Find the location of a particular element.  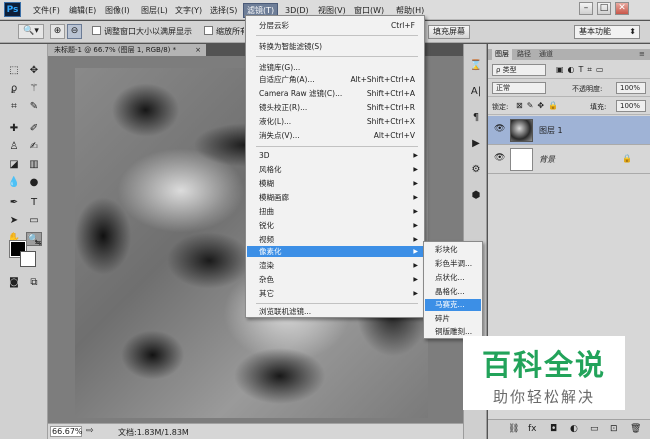

delete-layer-icon: 🗑 is located at coordinates (635, 429).